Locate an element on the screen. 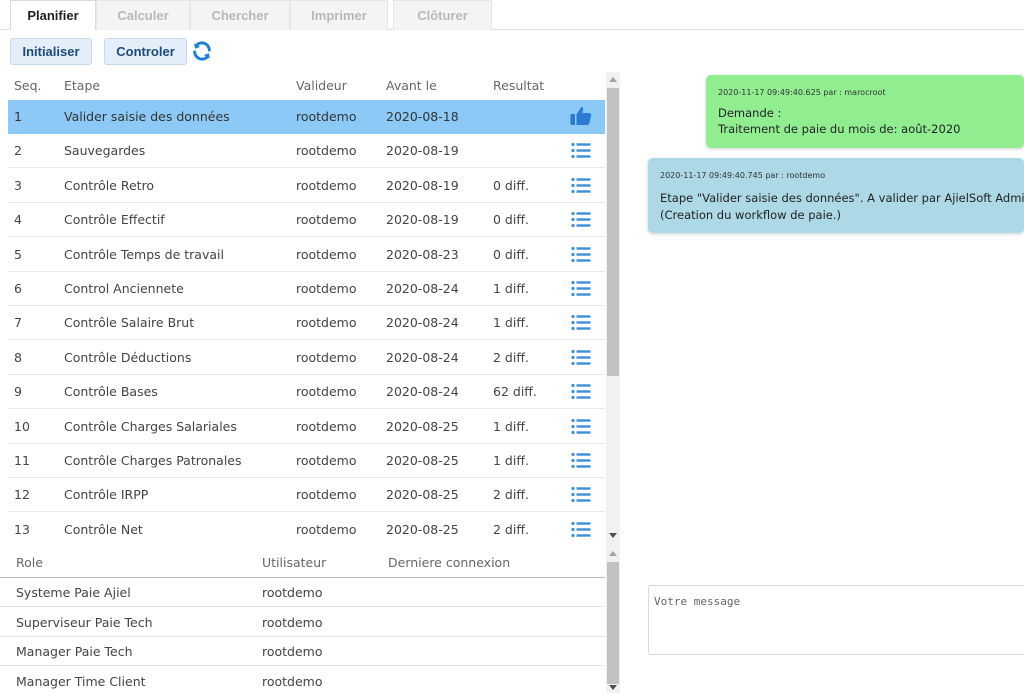  roles-table-header: Role Utilisateur Derniere connexion is located at coordinates (302, 562).